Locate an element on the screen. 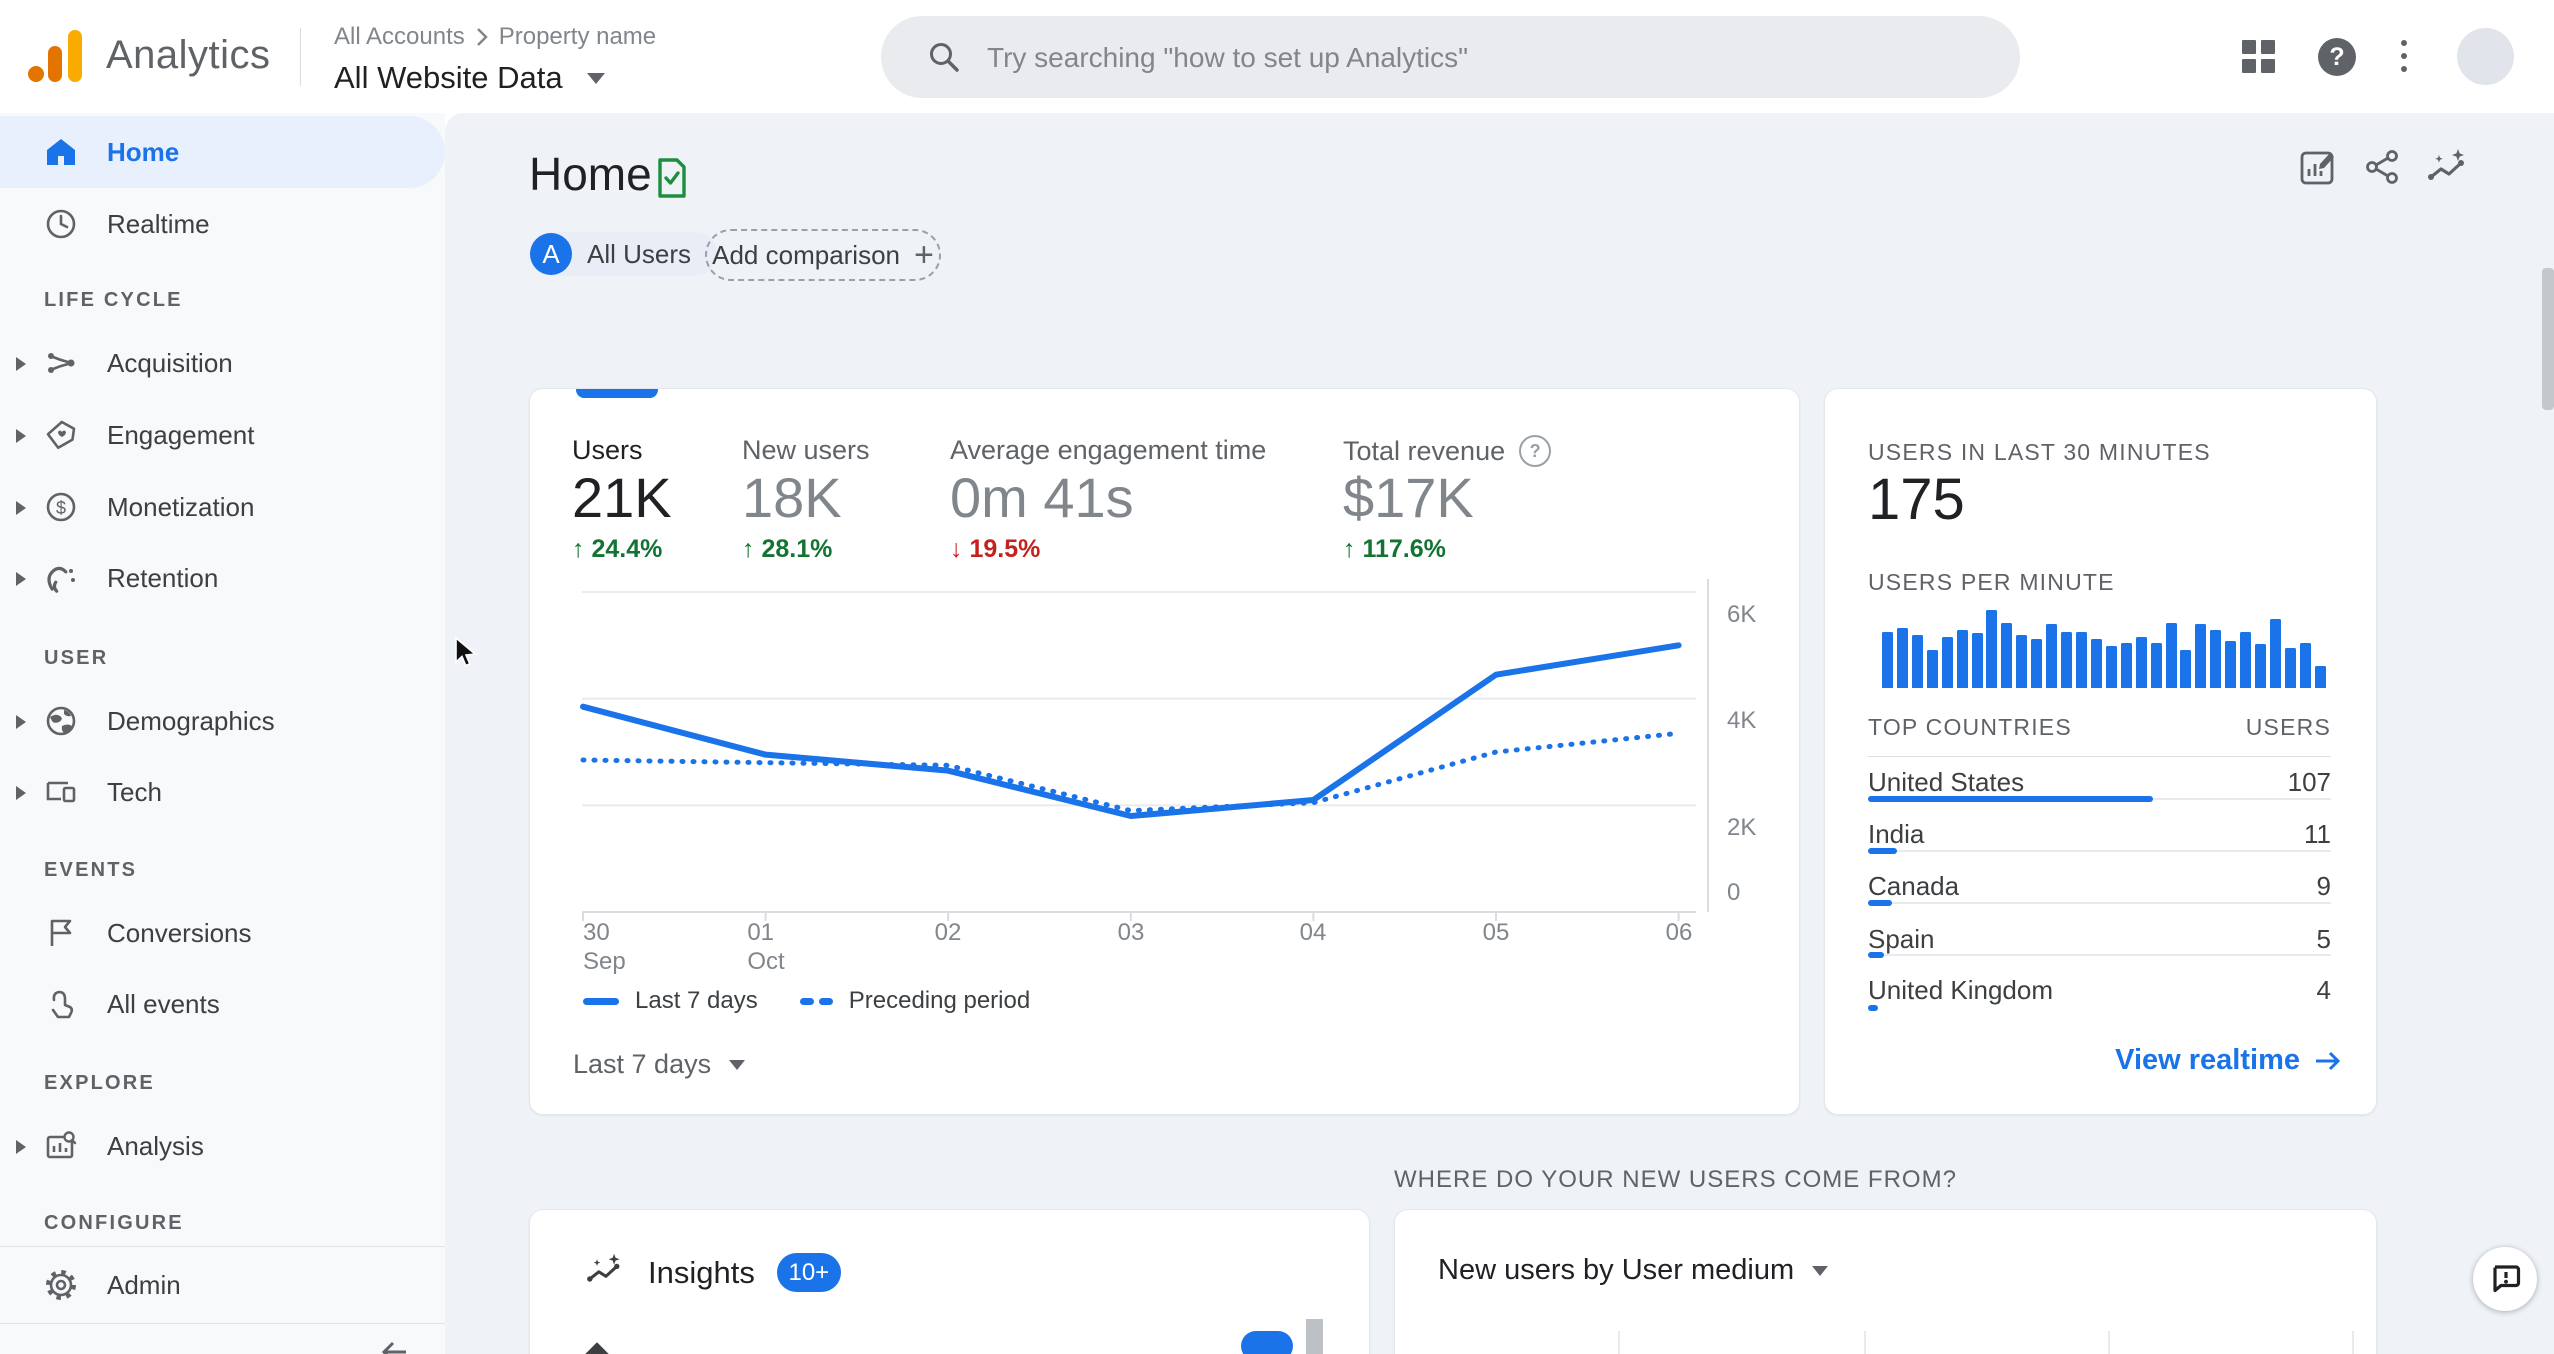 This screenshot has width=2554, height=1354. feedback-button is located at coordinates (2505, 1279).